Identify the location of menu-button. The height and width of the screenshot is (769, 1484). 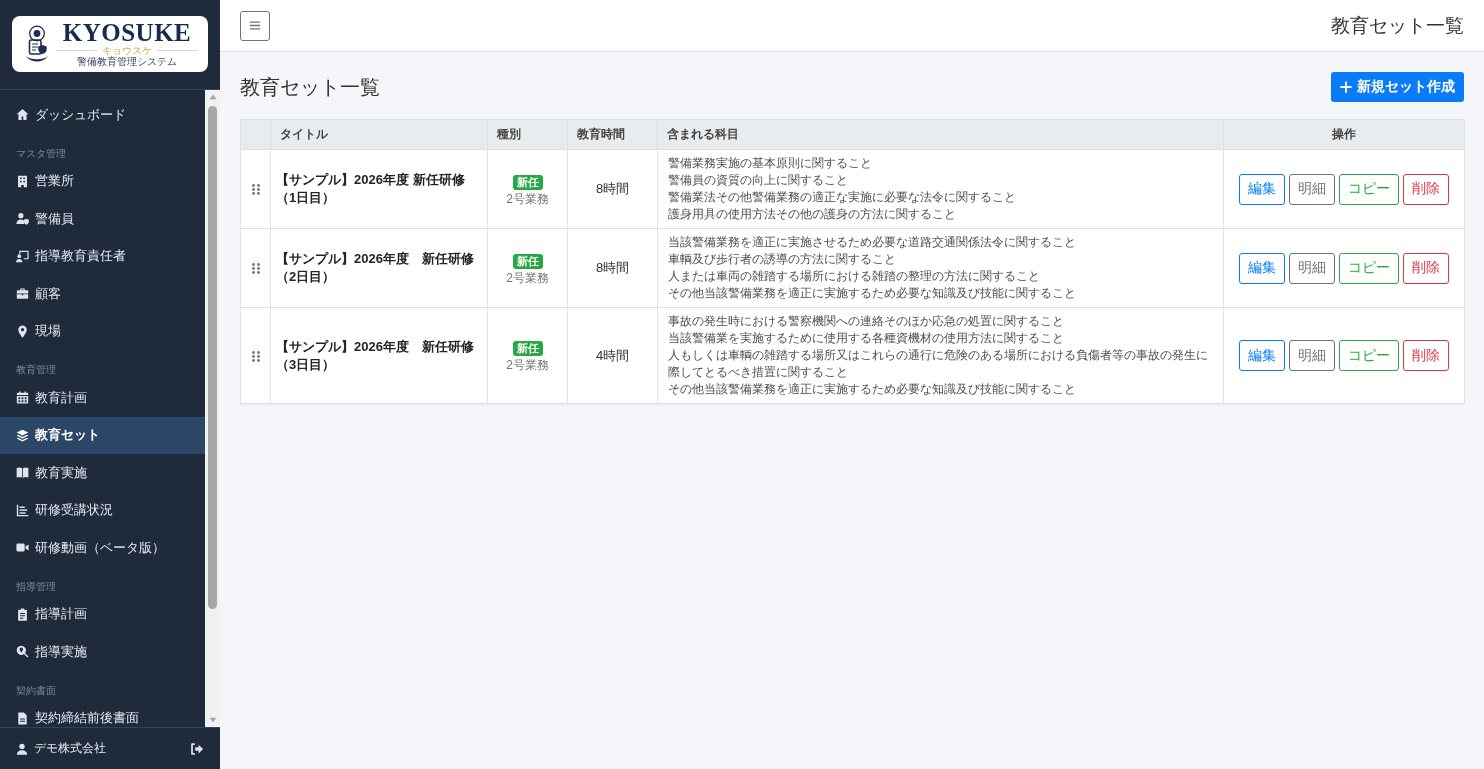
(255, 25).